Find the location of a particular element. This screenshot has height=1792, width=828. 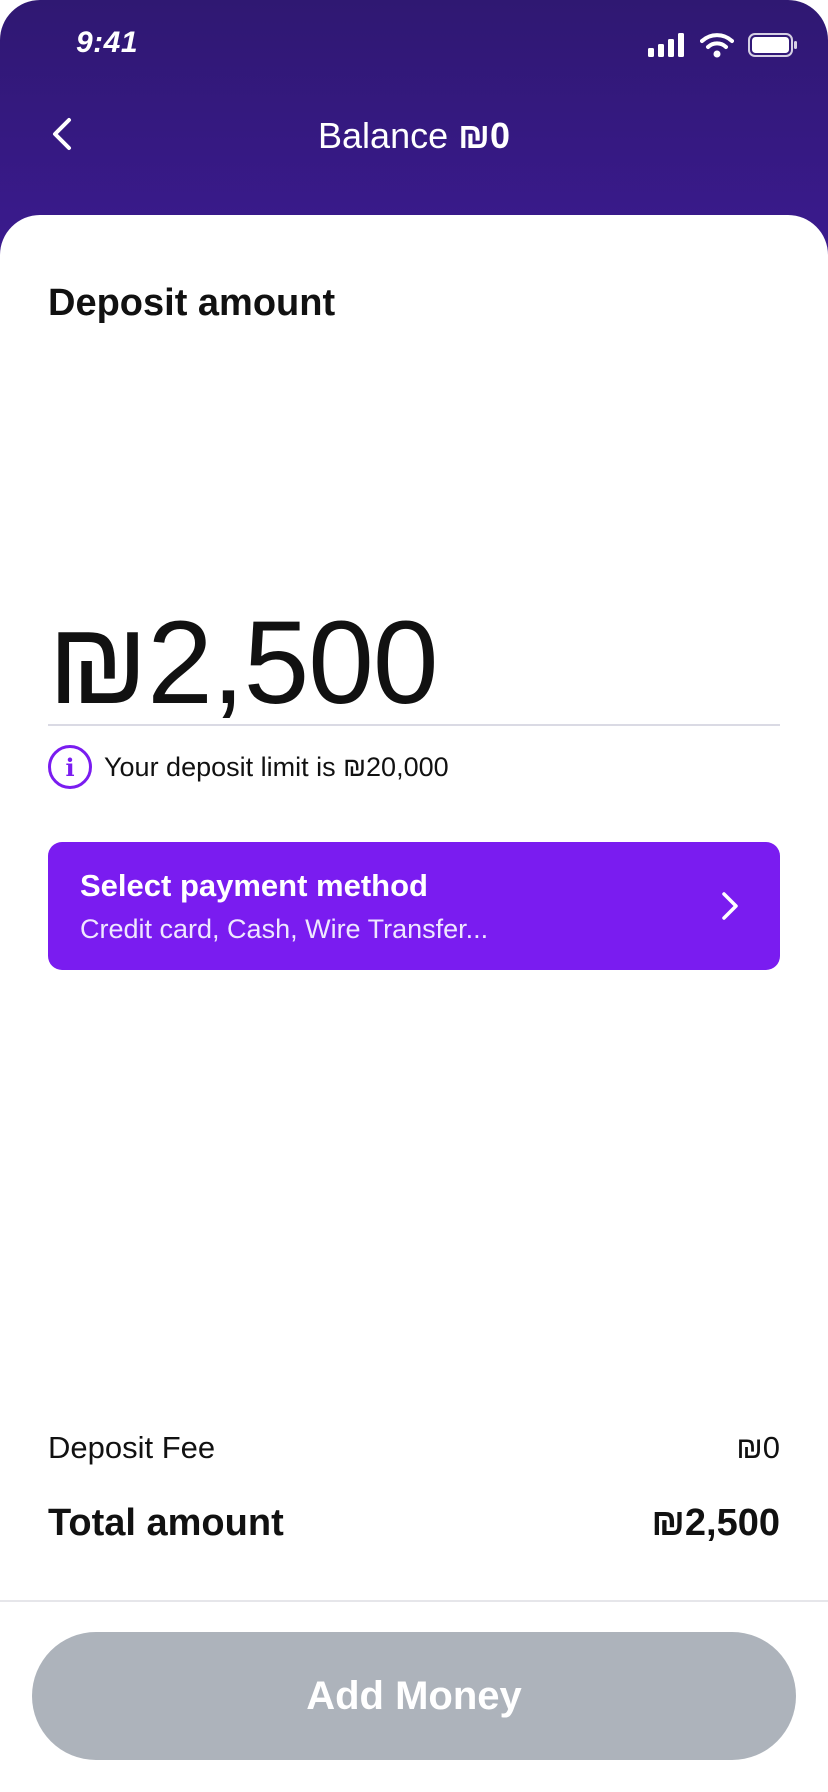

title-prefix: Balance is located at coordinates (383, 135).